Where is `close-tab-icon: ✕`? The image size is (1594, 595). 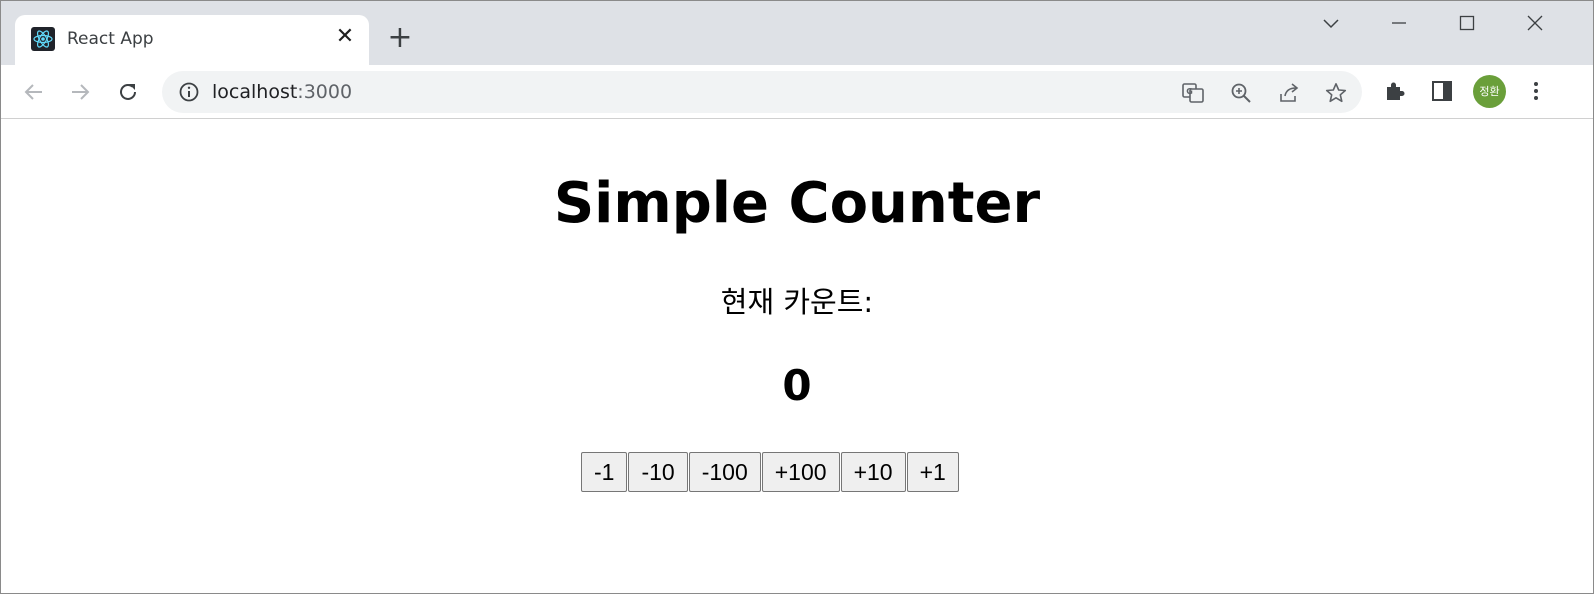
close-tab-icon: ✕ is located at coordinates (345, 37).